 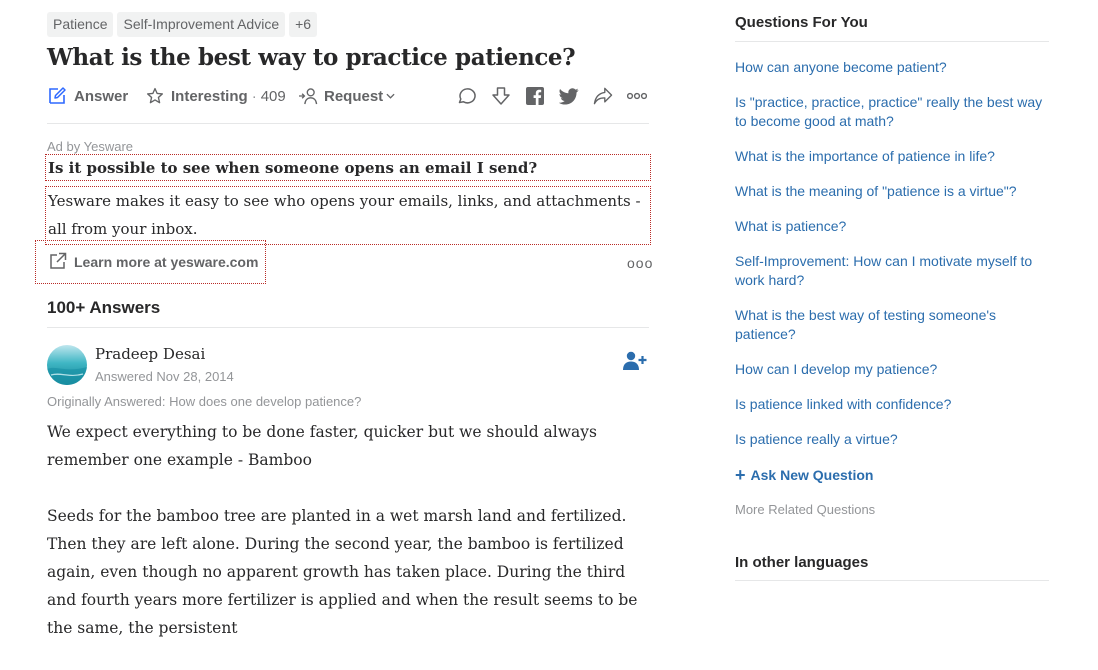 I want to click on facebook-share-button, so click(x=535, y=96).